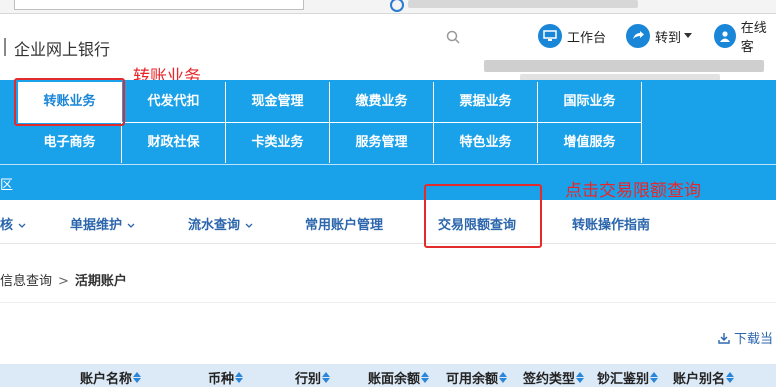  I want to click on column-available-balance: 可用余额, so click(477, 377).